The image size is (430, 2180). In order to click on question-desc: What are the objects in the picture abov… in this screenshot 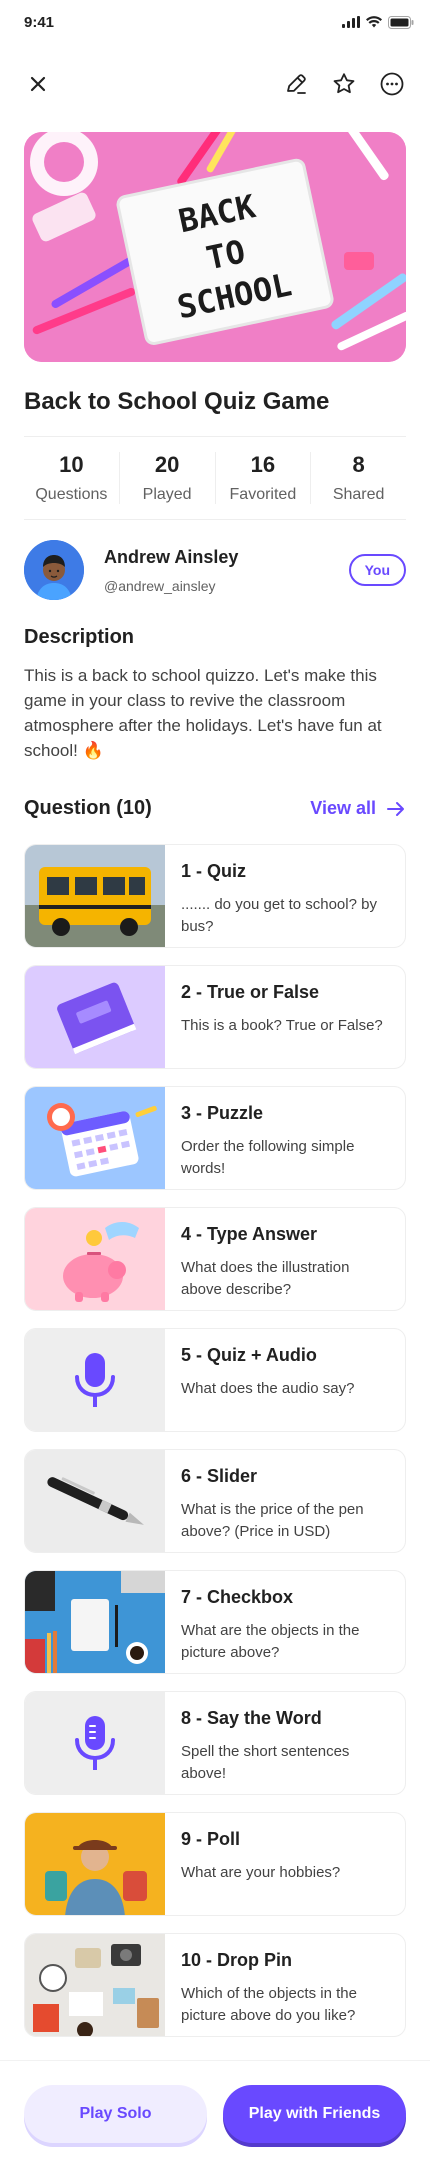, I will do `click(270, 1641)`.